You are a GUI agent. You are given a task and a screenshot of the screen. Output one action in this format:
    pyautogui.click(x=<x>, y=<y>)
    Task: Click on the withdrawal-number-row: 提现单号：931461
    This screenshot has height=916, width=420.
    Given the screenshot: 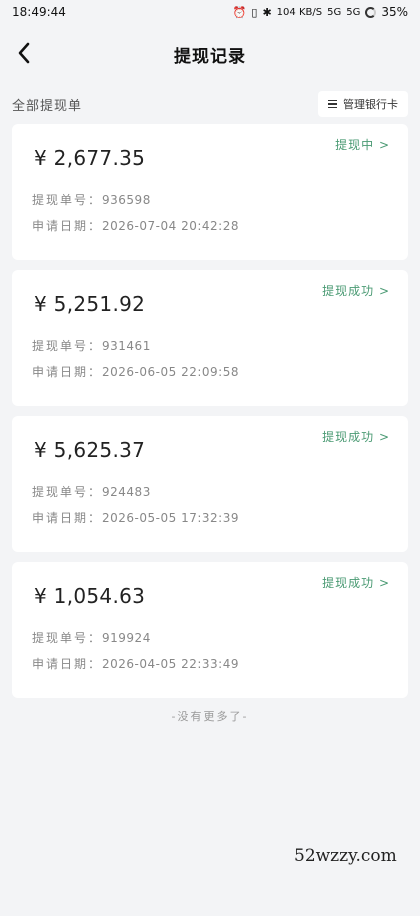 What is the action you would take?
    pyautogui.click(x=91, y=345)
    